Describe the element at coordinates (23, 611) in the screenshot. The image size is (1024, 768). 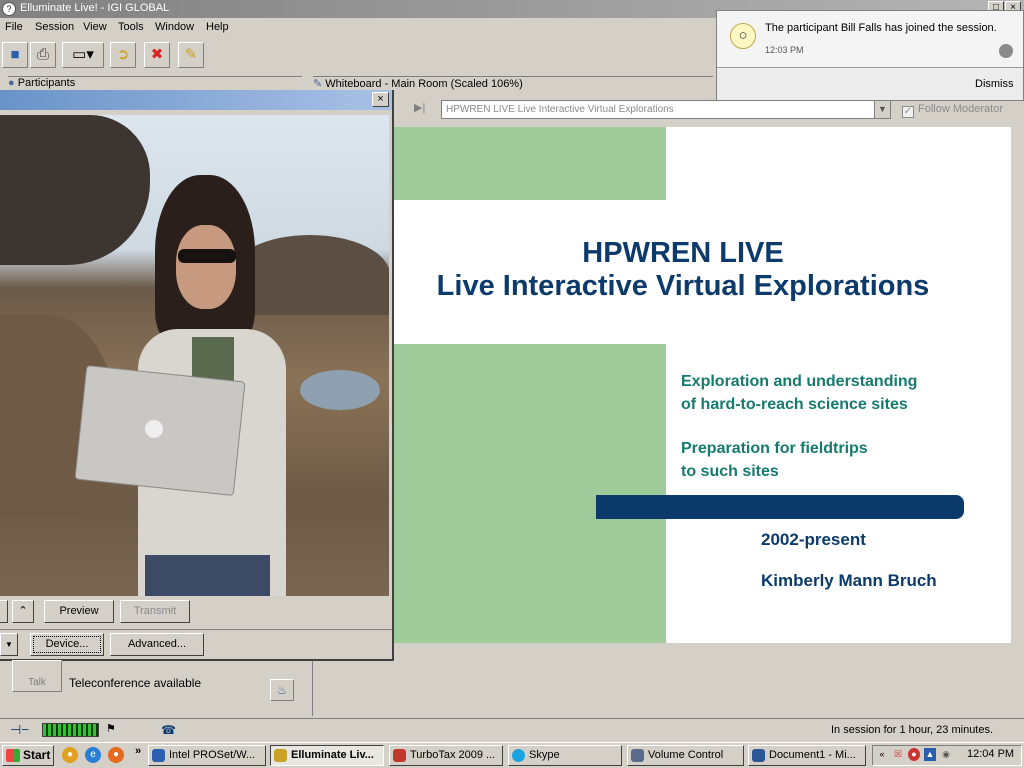
I see `expand-up-icon: ⌃` at that location.